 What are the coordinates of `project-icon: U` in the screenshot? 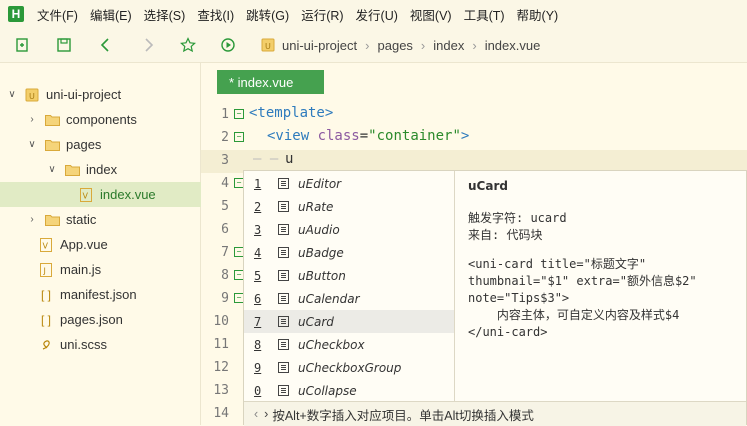 It's located at (32, 95).